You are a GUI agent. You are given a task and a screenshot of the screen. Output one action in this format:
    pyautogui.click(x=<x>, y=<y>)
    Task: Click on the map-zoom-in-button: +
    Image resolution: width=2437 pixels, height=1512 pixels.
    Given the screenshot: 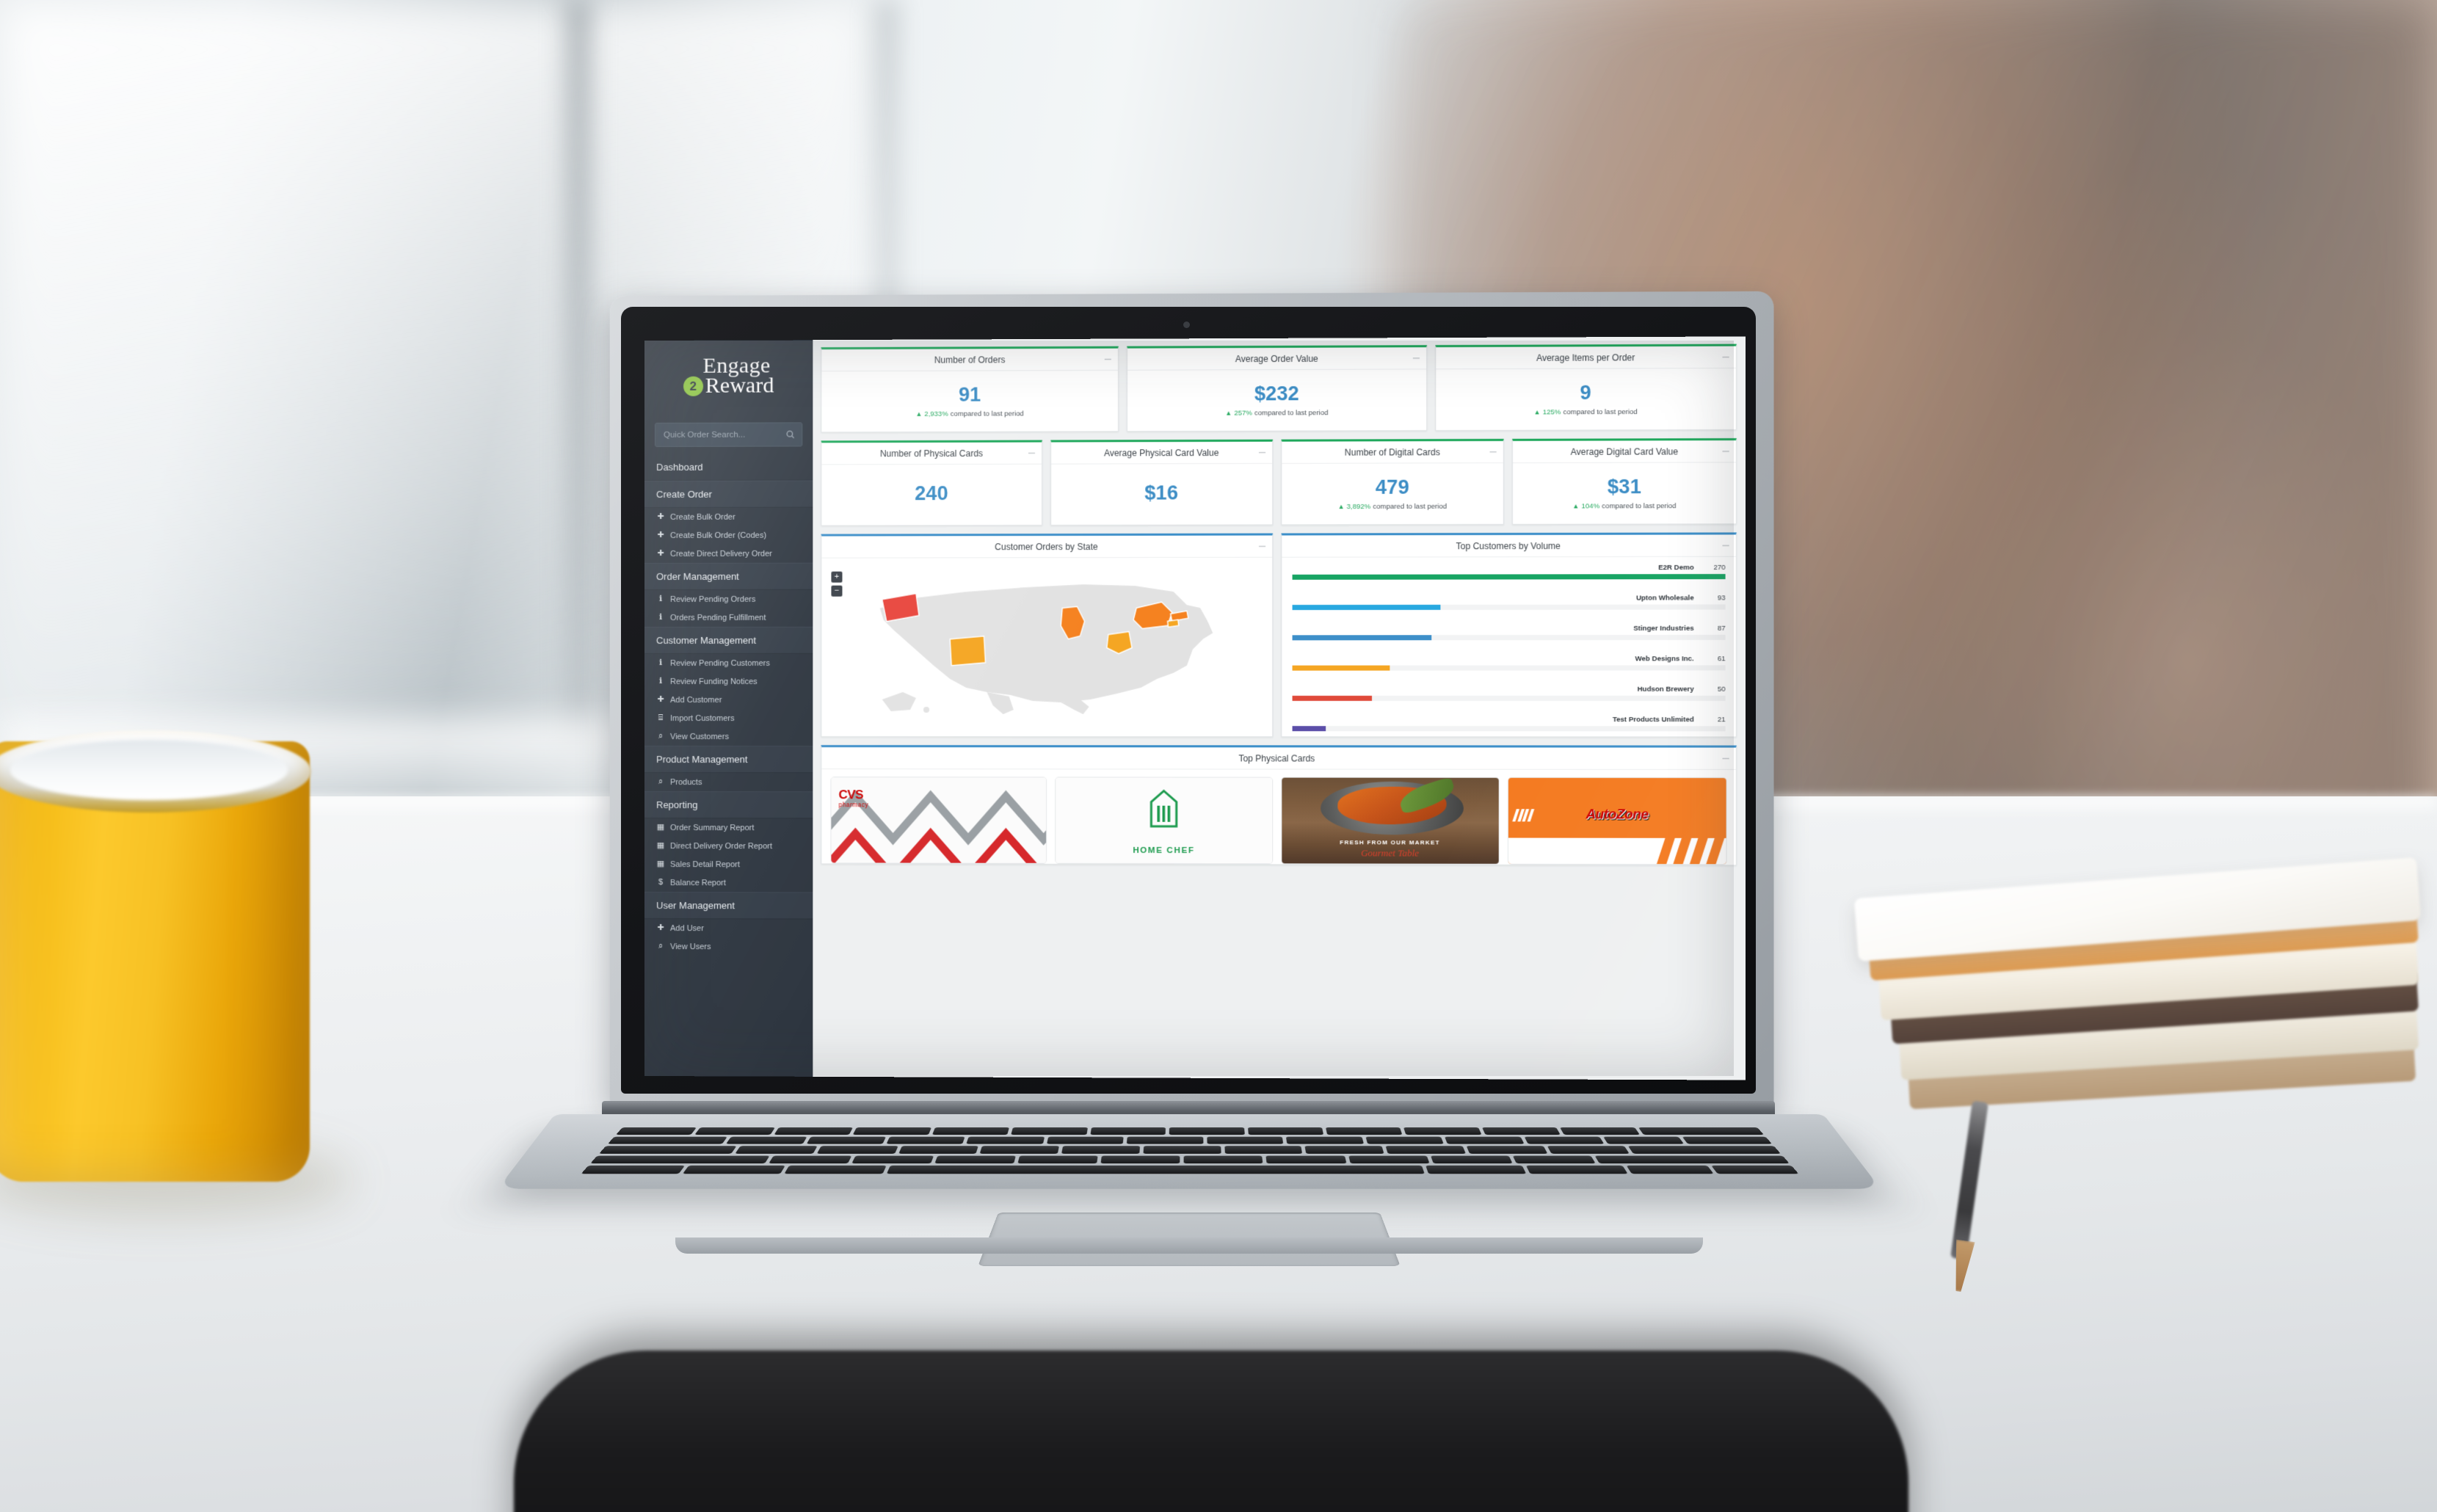 What is the action you would take?
    pyautogui.click(x=837, y=577)
    